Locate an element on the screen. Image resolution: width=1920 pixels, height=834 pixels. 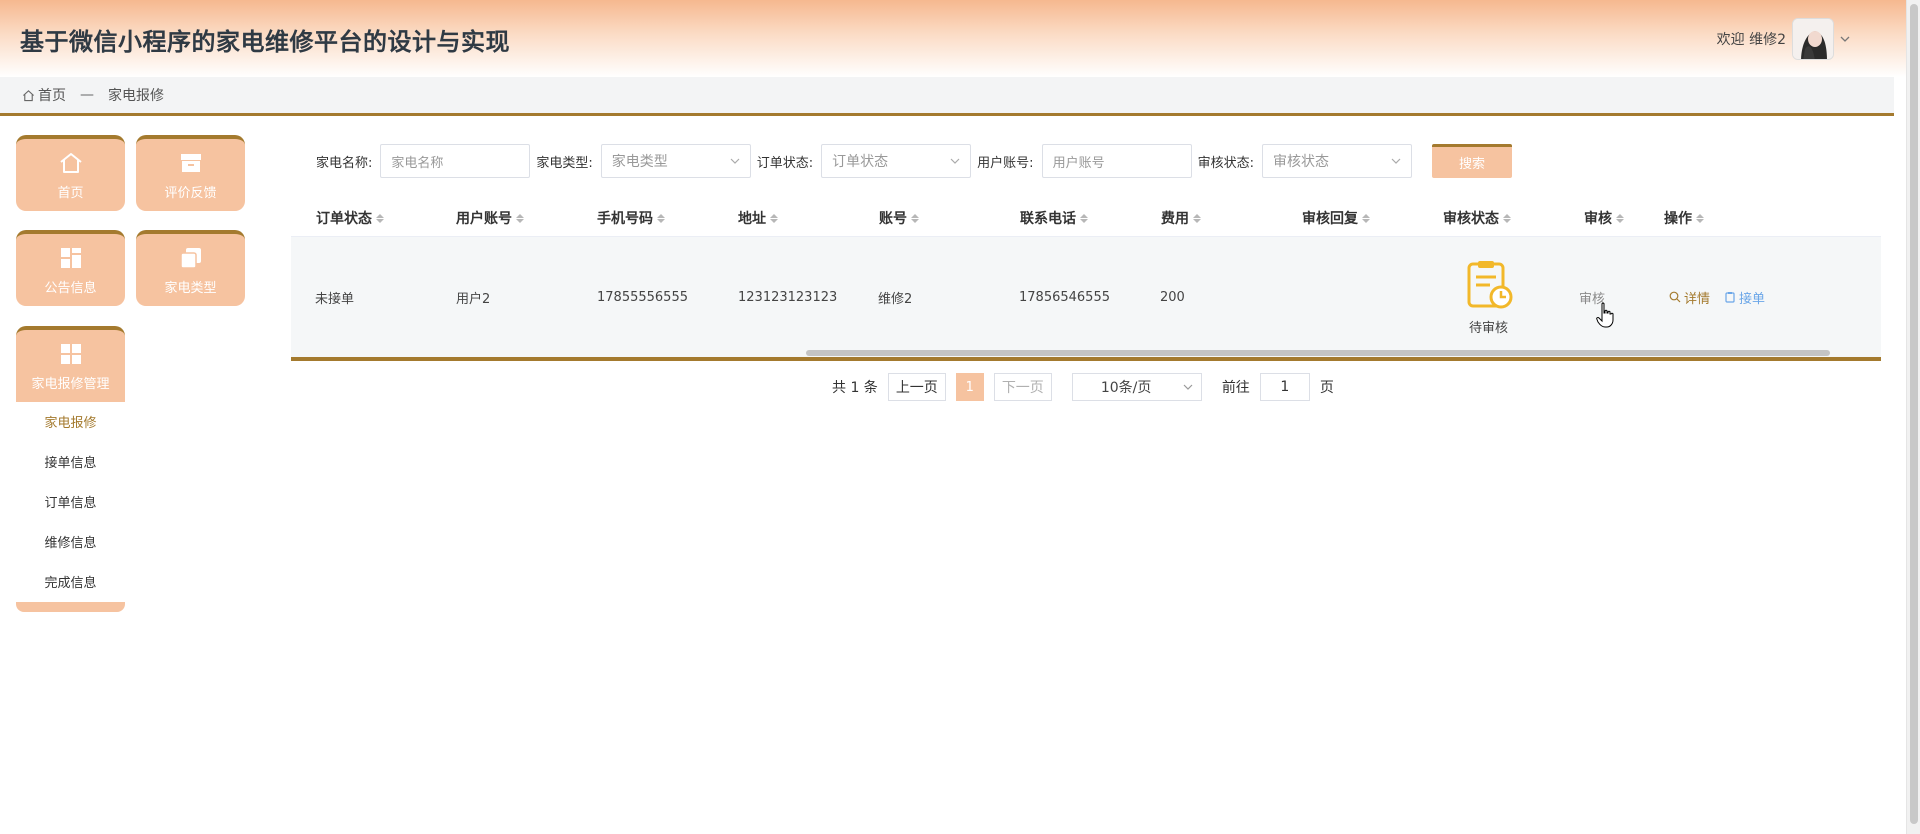
breadcrumb-home: 首页 is located at coordinates (44, 95).